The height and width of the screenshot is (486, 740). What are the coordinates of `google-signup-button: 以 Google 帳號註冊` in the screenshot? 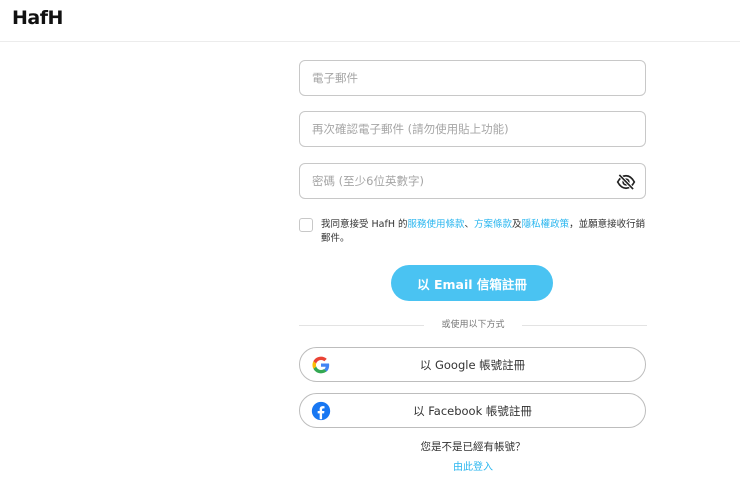 It's located at (472, 364).